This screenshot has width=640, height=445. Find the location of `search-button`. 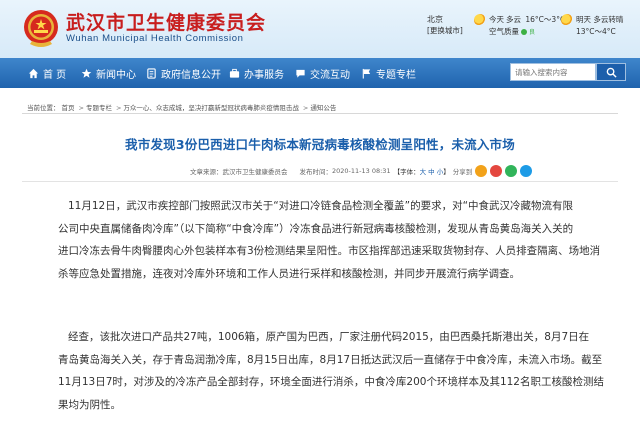

search-button is located at coordinates (611, 72).